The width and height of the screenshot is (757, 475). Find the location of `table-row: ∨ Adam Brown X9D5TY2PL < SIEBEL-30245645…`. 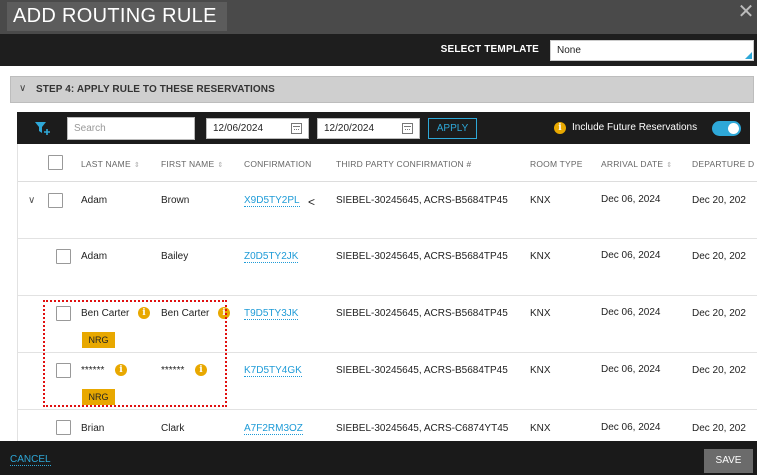

table-row: ∨ Adam Brown X9D5TY2PL < SIEBEL-30245645… is located at coordinates (387, 210).